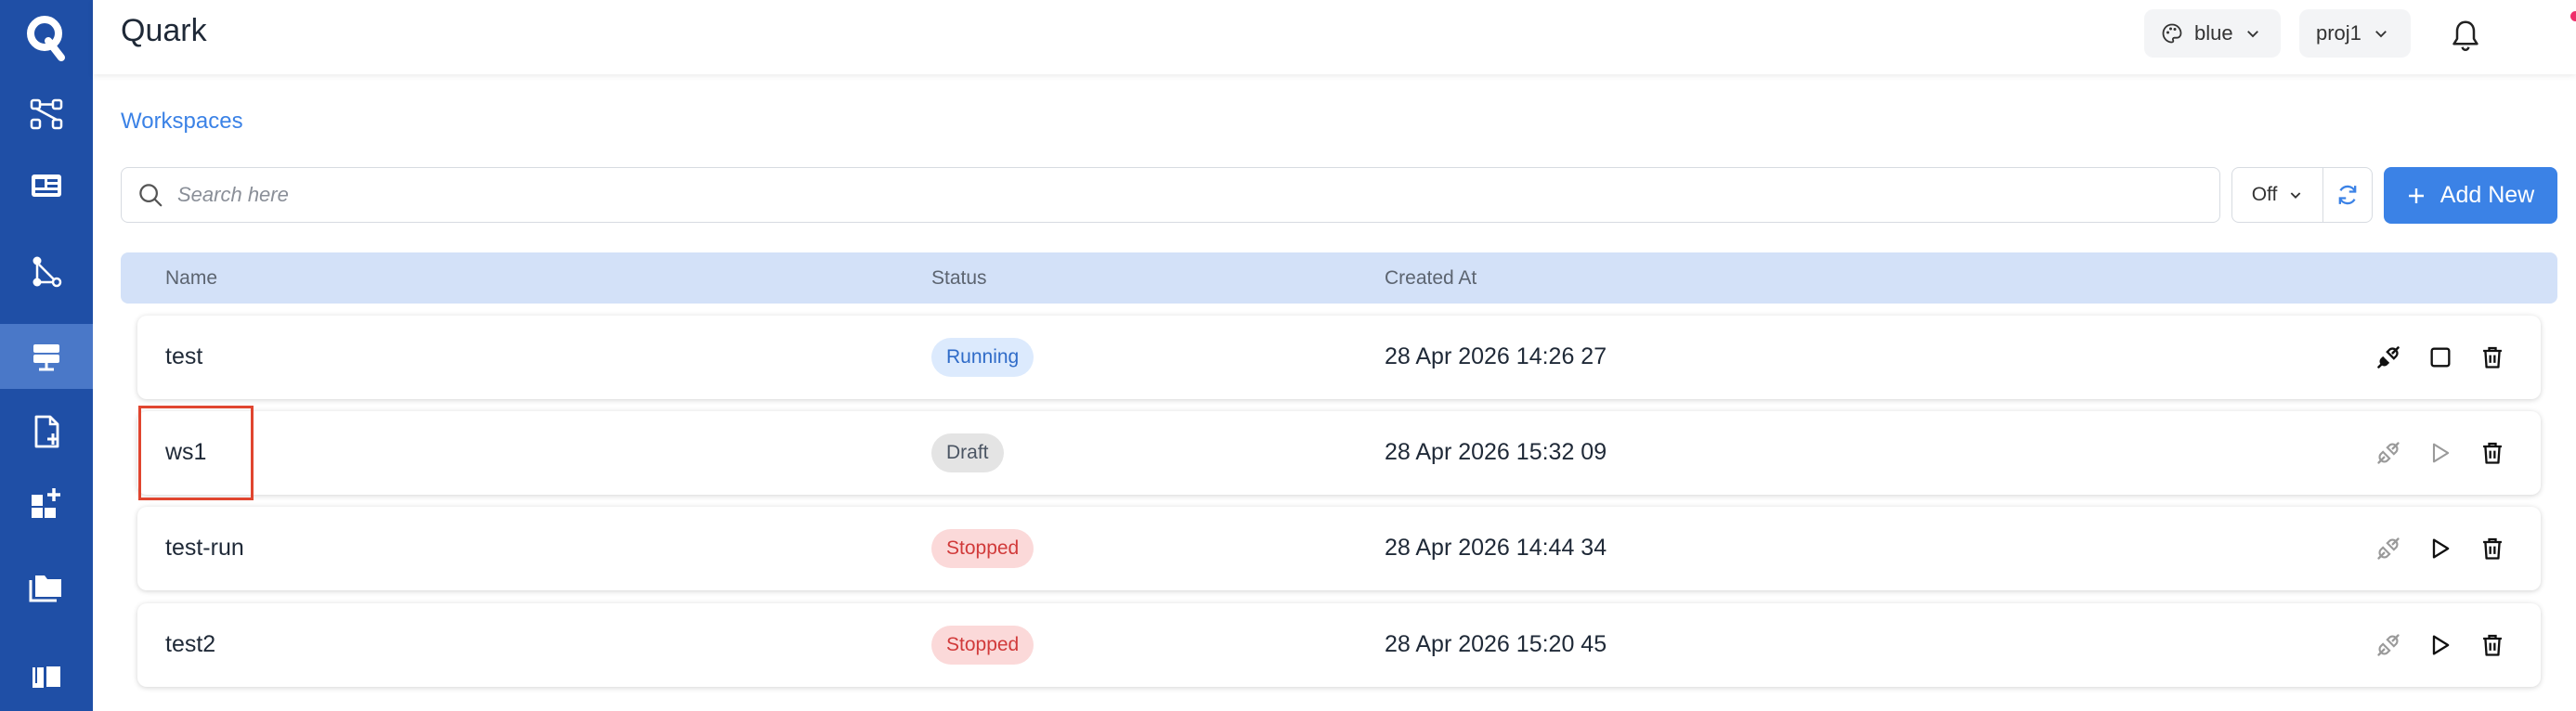 The height and width of the screenshot is (711, 2576). I want to click on sidebar-item-folders, so click(46, 588).